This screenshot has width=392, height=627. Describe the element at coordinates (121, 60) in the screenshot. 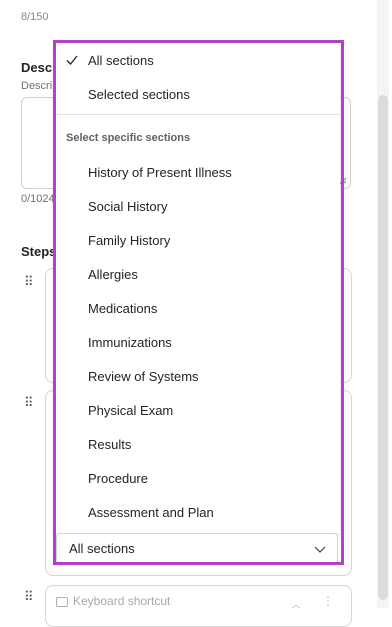

I see `option-label: All sections` at that location.